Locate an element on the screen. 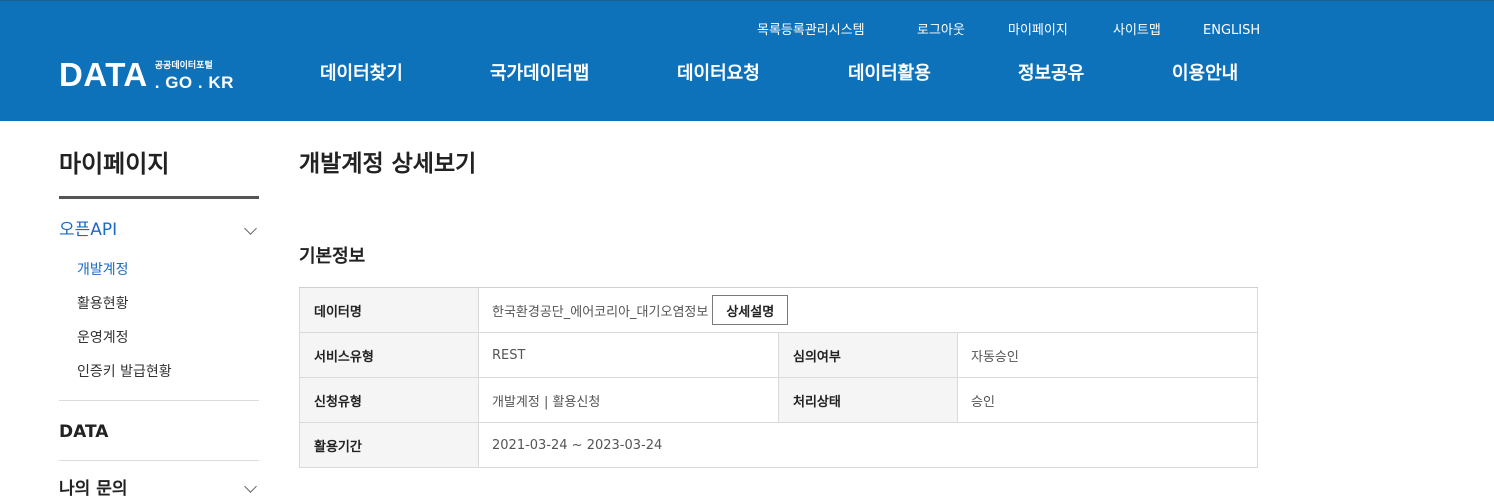 This screenshot has width=1494, height=500. nav-info-share: 정보공유 is located at coordinates (1051, 74).